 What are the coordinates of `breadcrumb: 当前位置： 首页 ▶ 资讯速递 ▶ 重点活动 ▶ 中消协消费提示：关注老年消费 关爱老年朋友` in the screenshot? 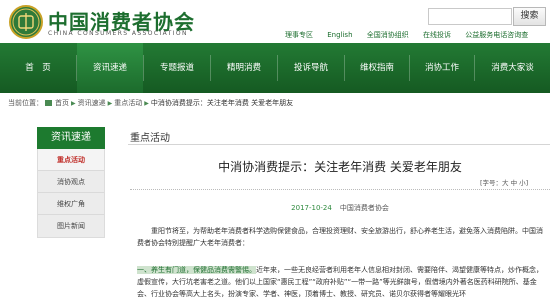 It's located at (150, 103).